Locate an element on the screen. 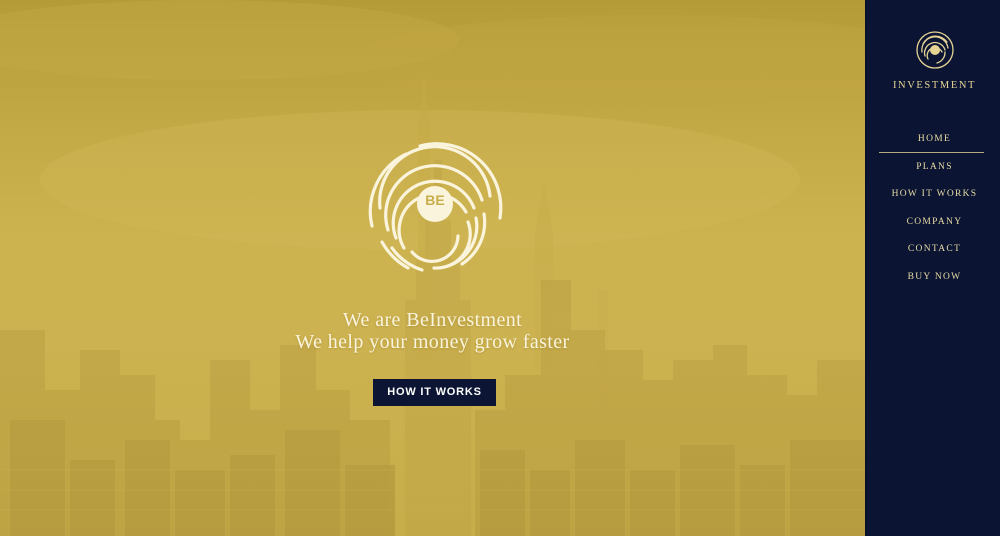  nav-item-plans: PLANS is located at coordinates (933, 168).